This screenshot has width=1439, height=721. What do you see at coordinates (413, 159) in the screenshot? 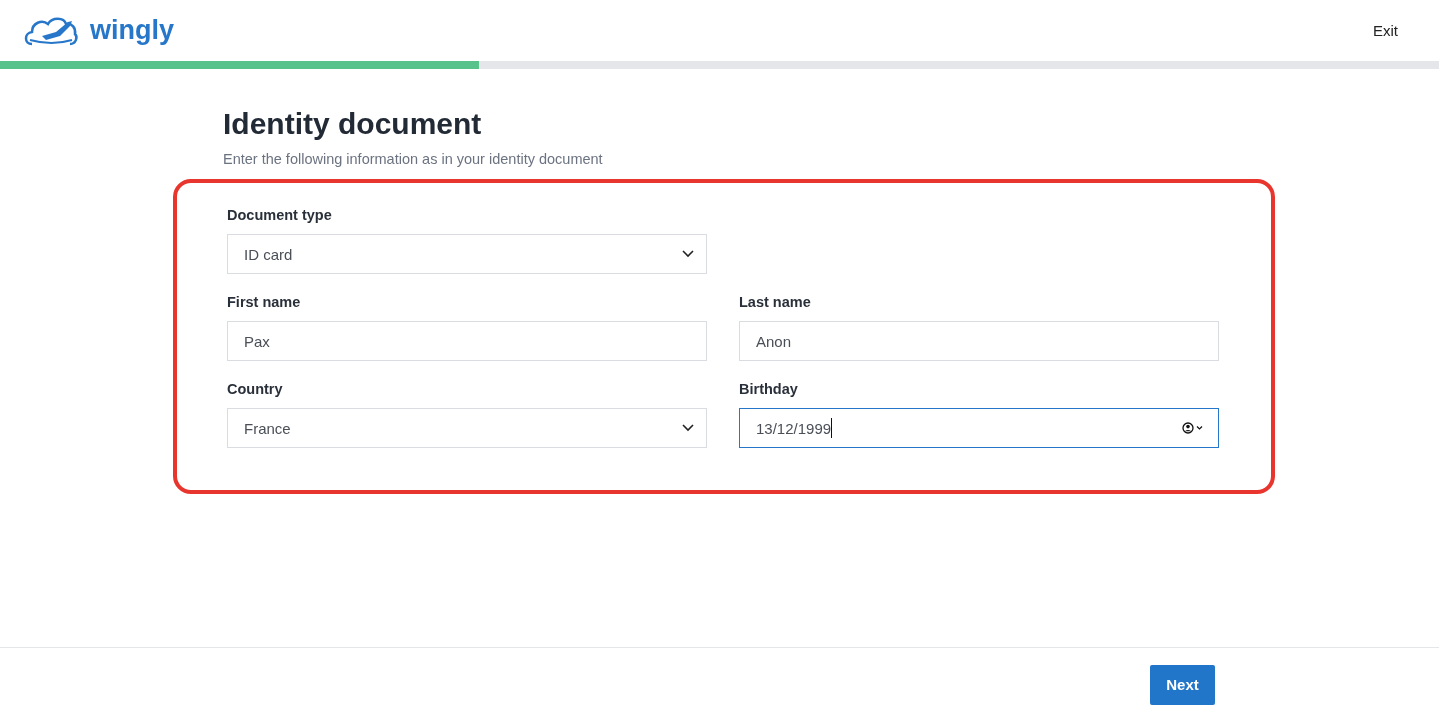
I see `page-subtitle: Enter the following information as in your identity document` at bounding box center [413, 159].